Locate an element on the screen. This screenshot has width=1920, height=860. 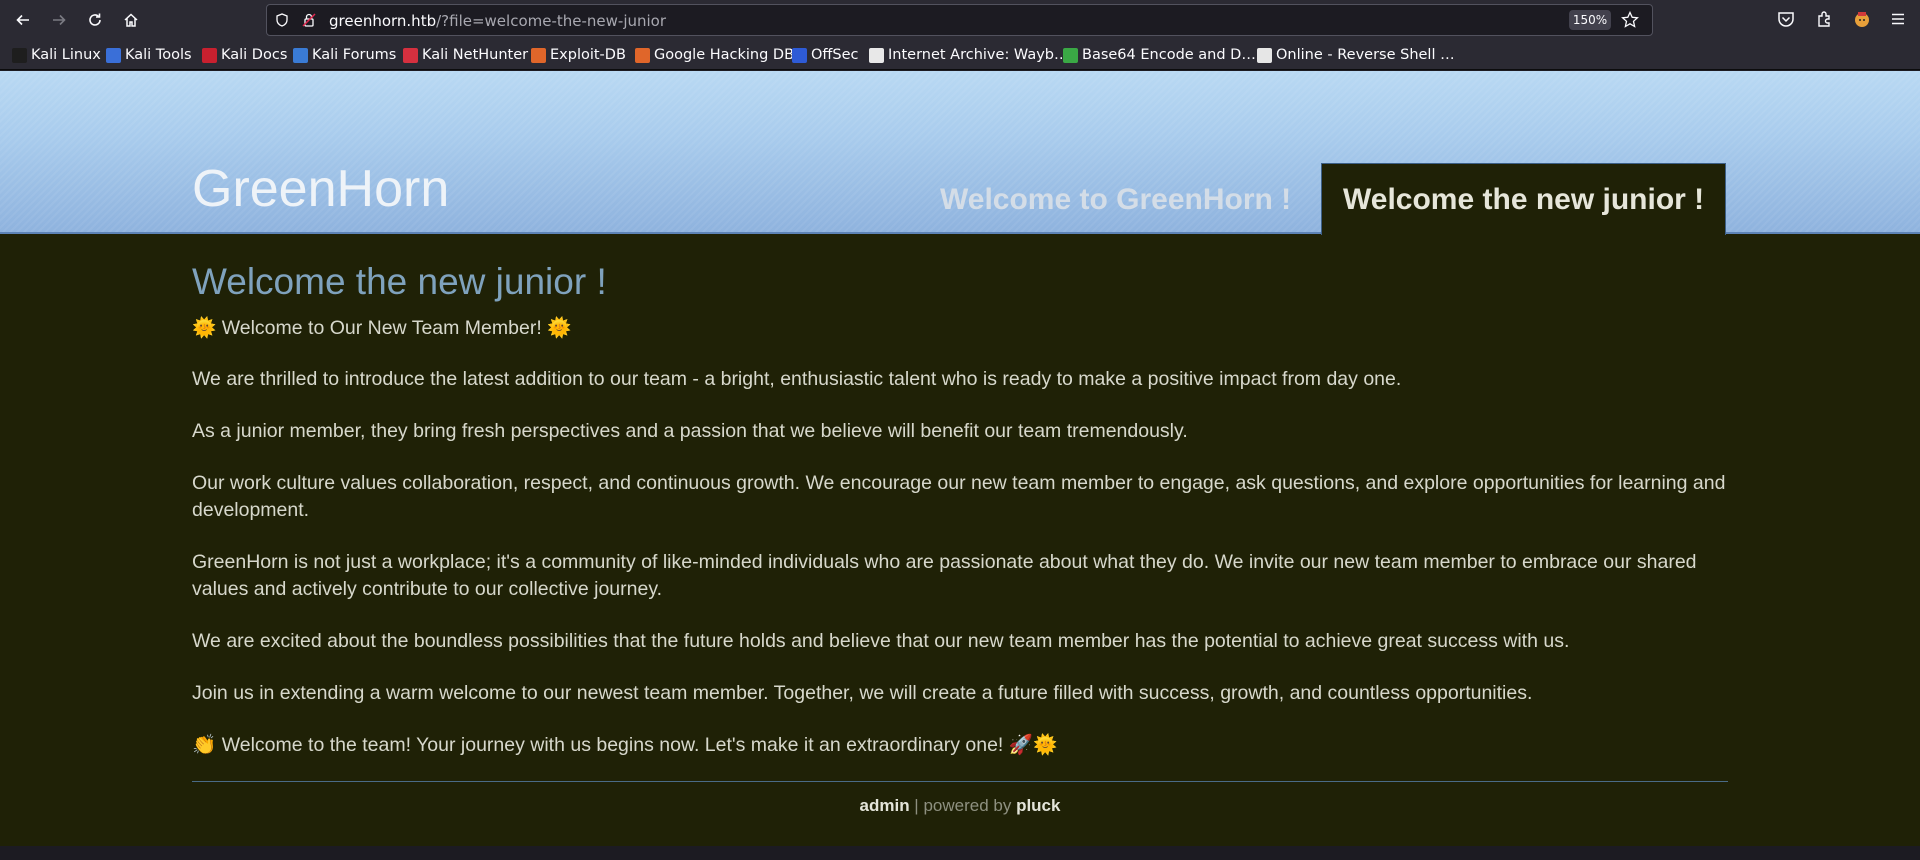
exploit-db-icon is located at coordinates (538, 55).